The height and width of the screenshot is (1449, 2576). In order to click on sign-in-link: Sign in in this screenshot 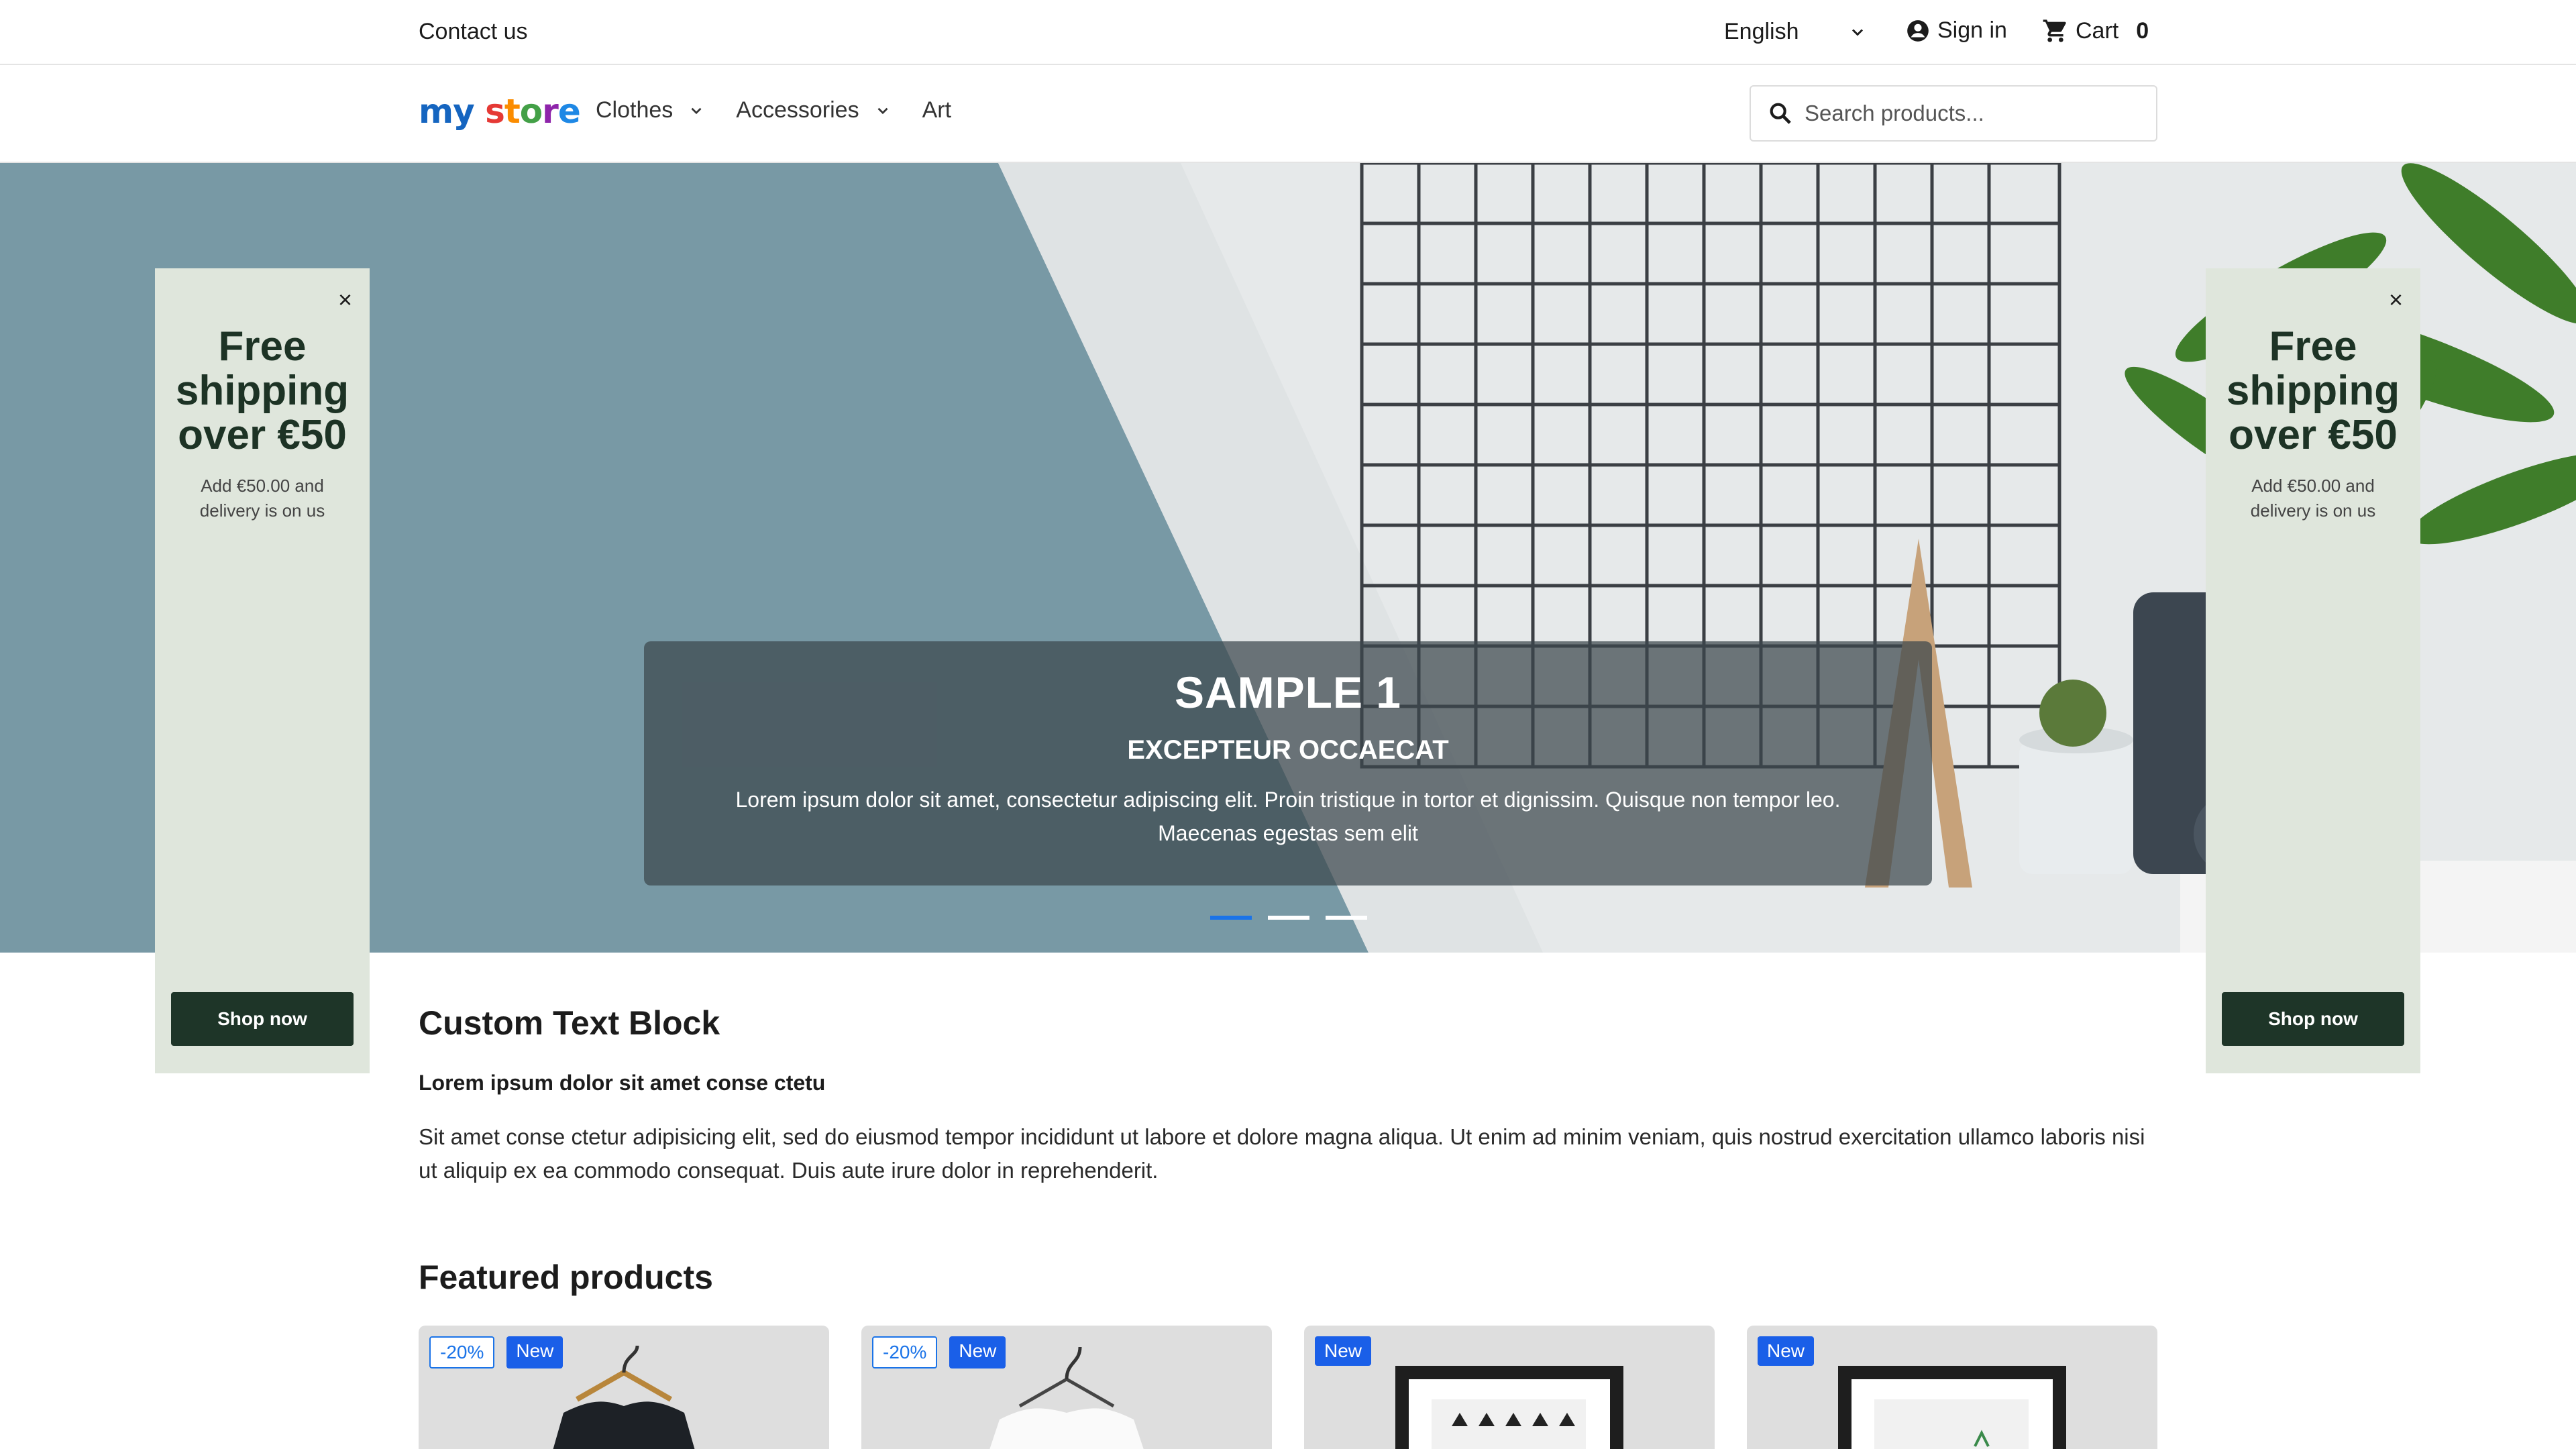, I will do `click(1956, 30)`.